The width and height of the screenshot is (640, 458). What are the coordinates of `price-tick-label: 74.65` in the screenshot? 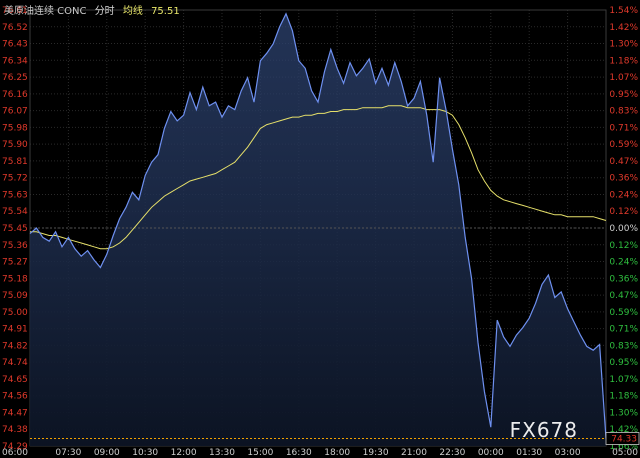 It's located at (15, 380).